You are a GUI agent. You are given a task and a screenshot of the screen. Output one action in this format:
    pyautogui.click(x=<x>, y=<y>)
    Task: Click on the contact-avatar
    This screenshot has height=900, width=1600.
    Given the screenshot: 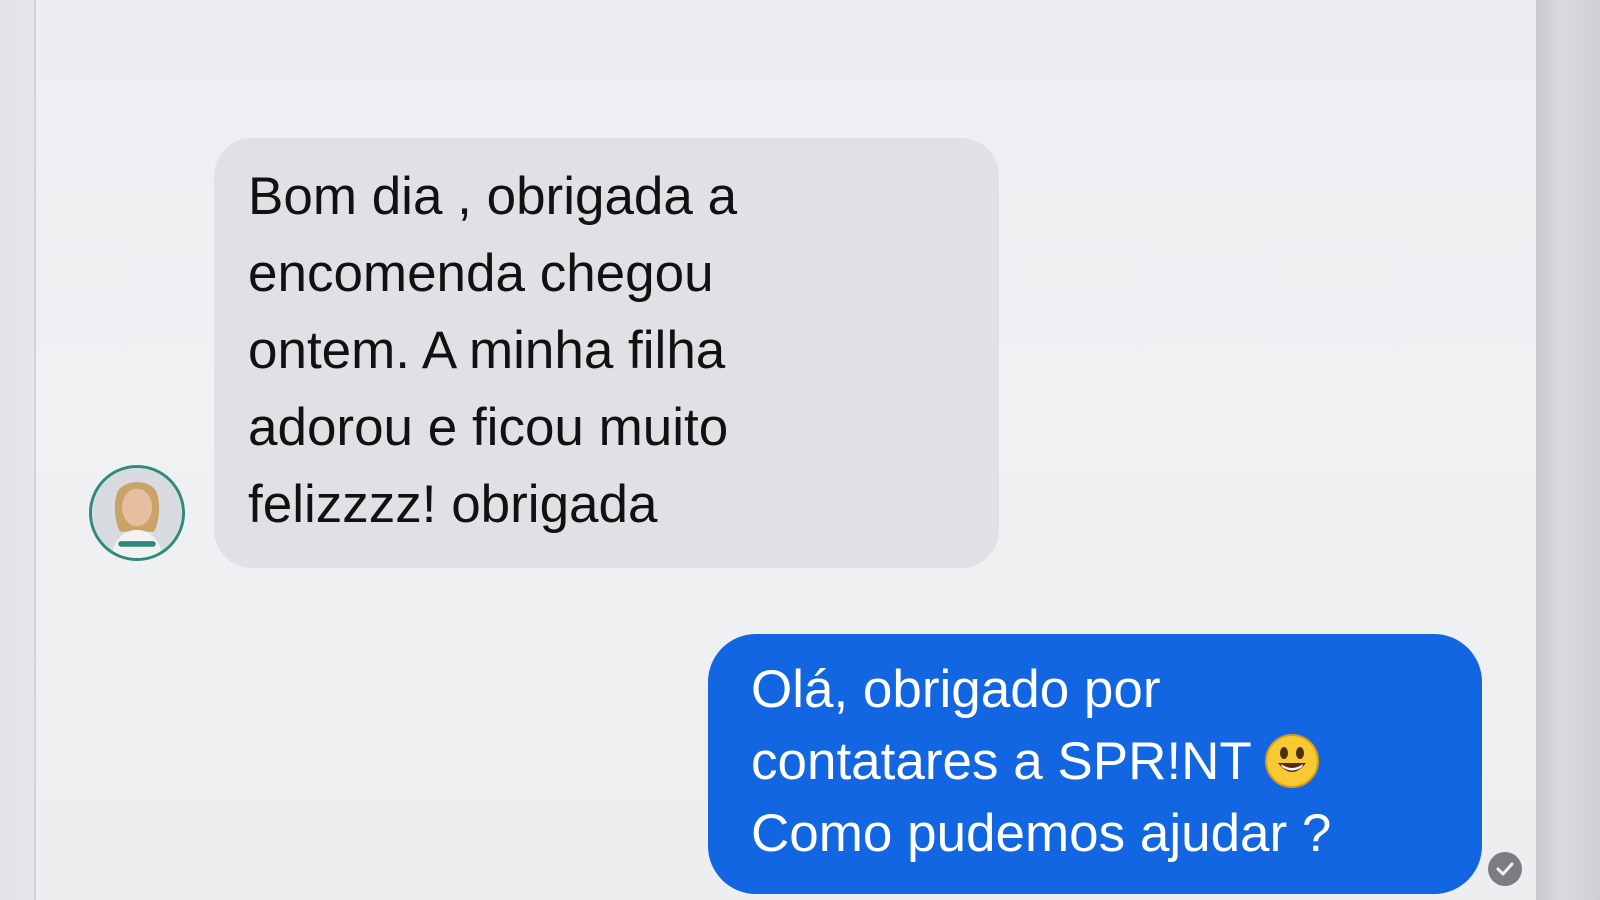 What is the action you would take?
    pyautogui.click(x=137, y=513)
    